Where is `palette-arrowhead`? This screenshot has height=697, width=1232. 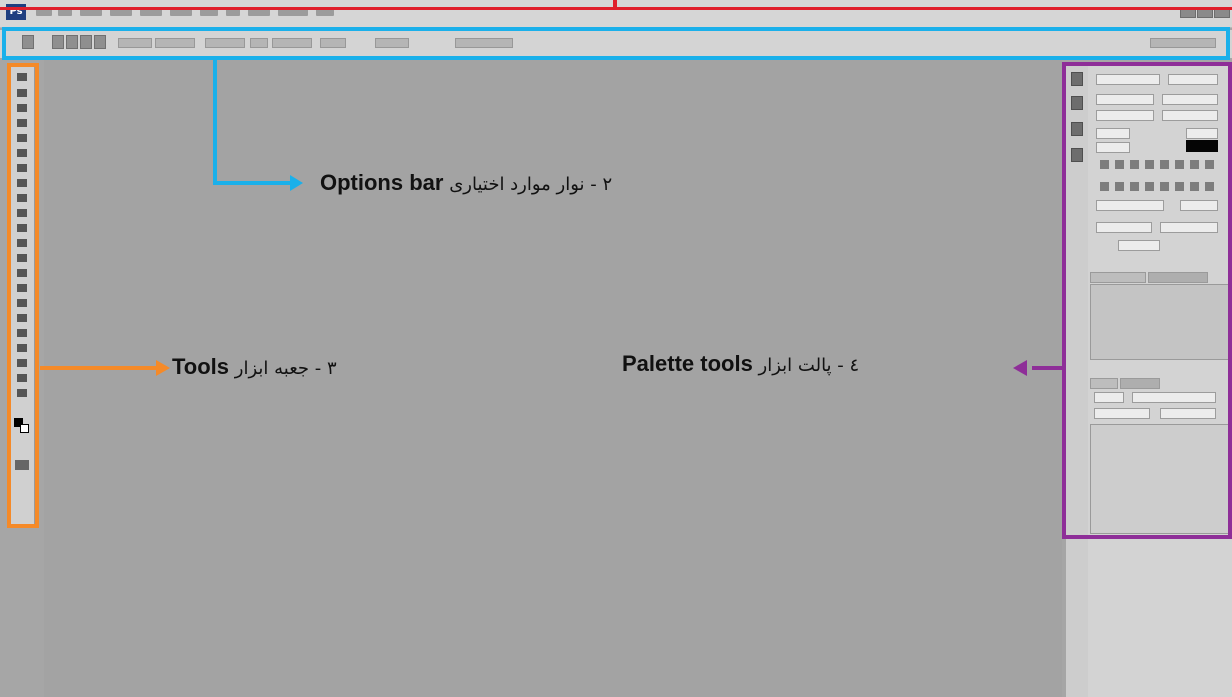 palette-arrowhead is located at coordinates (1020, 368).